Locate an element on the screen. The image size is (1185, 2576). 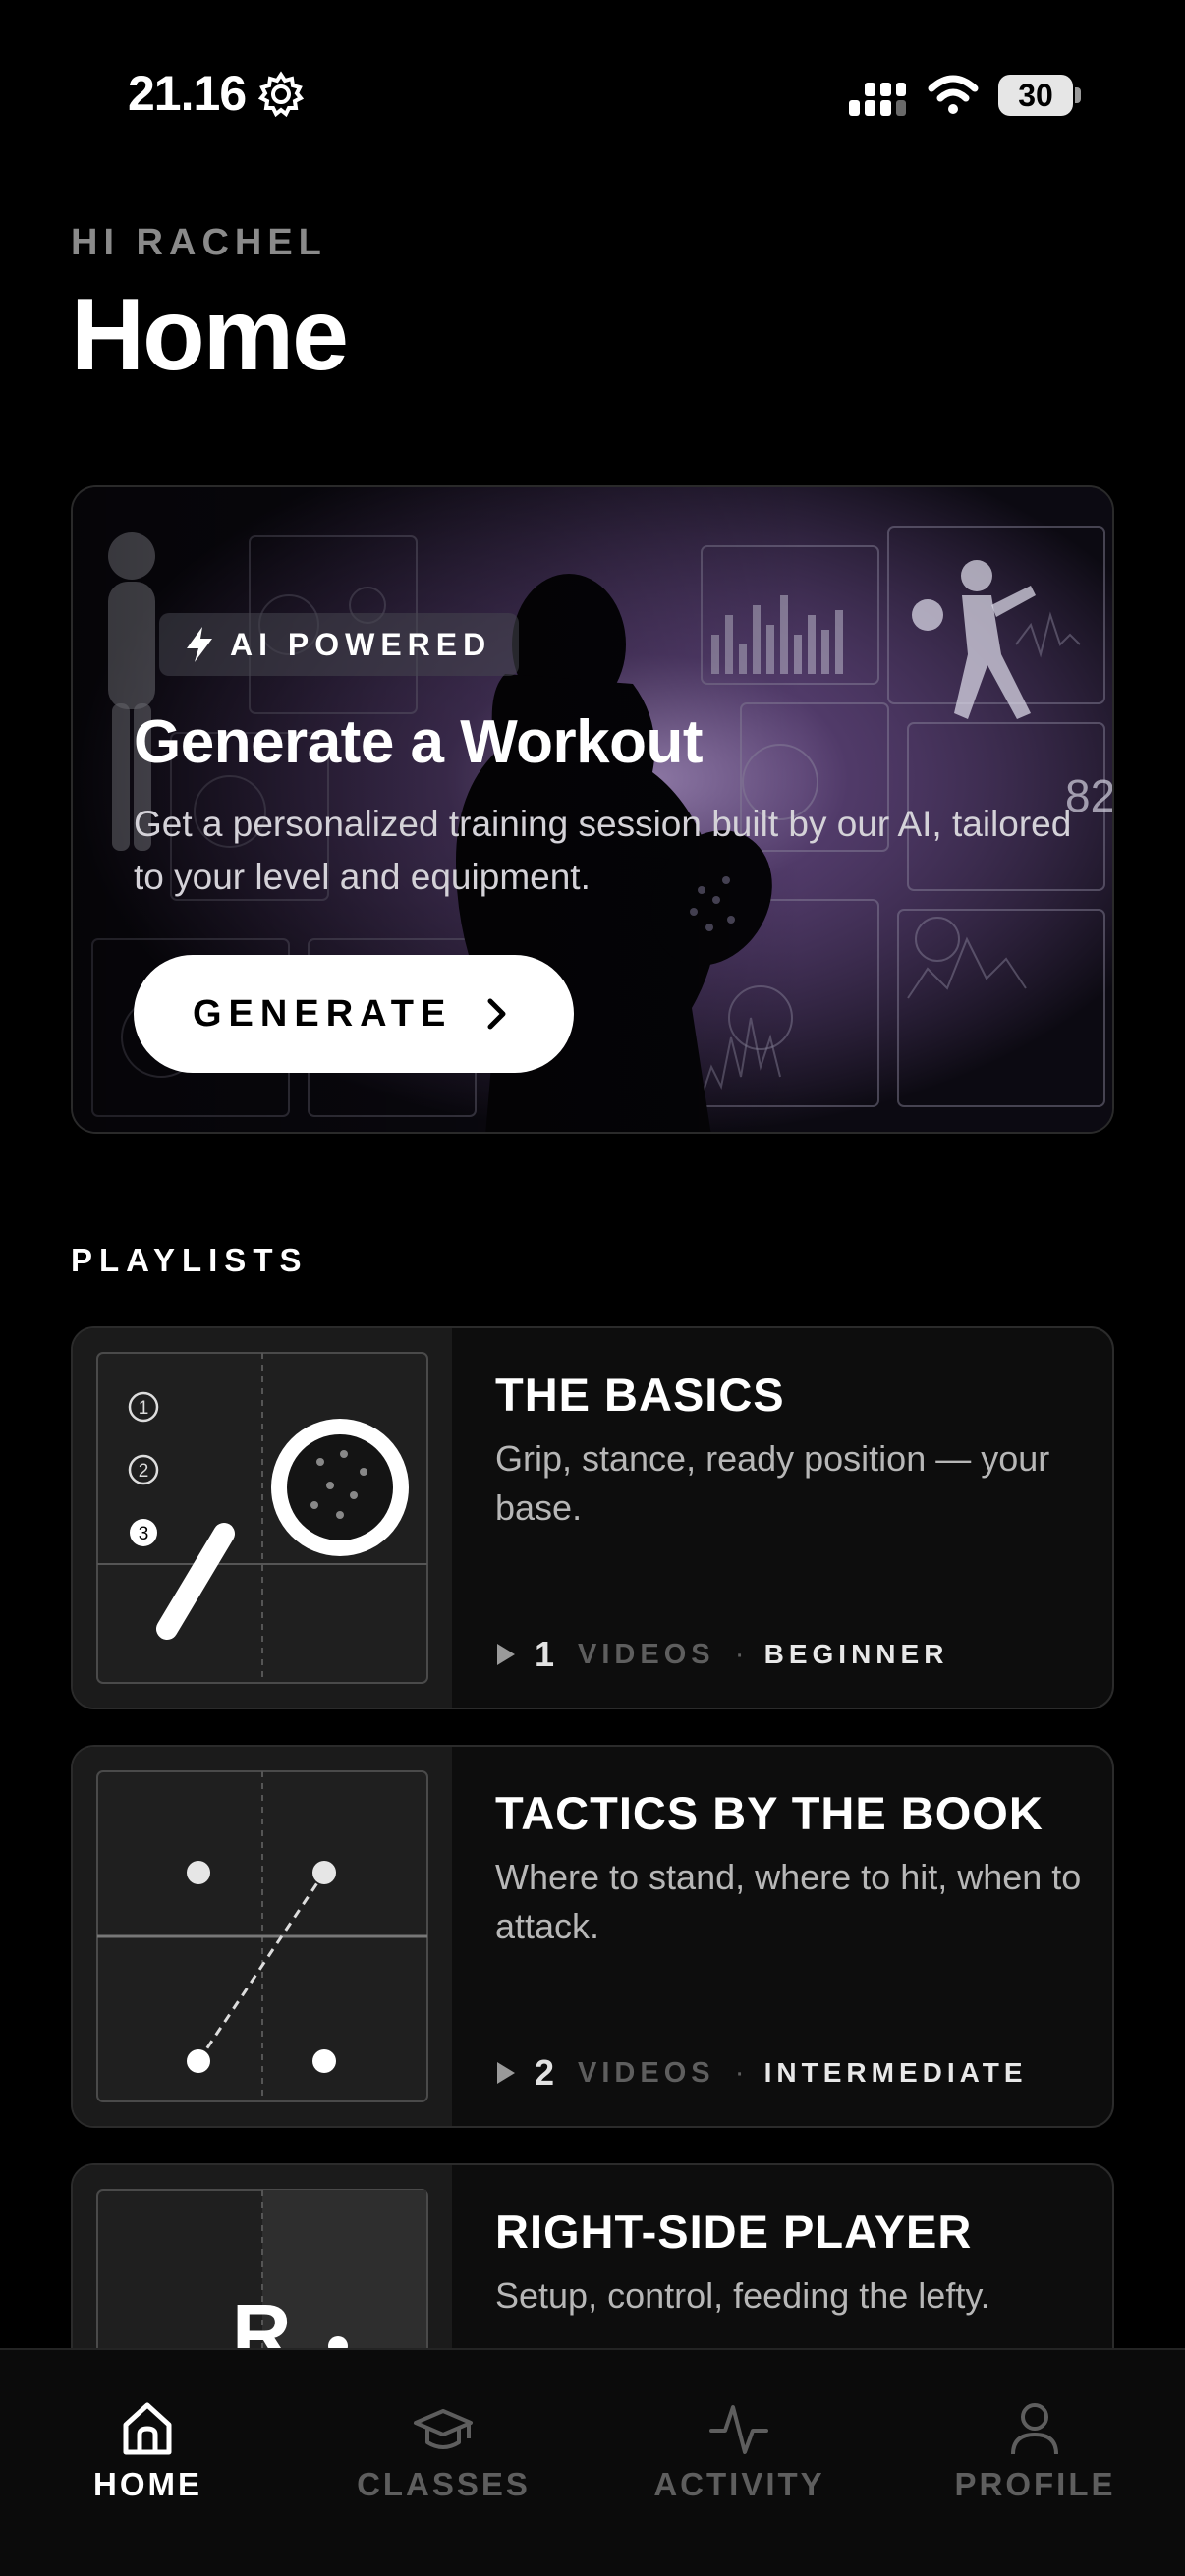
hero-title: Generate a Workout is located at coordinates (419, 742).